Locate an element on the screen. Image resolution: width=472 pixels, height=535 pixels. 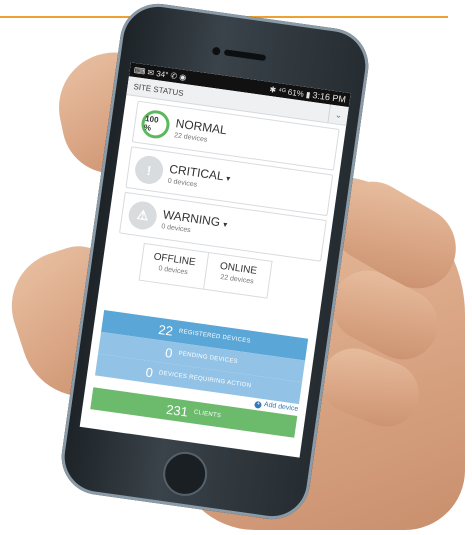
offline-cell: OFFLINE 0 devices is located at coordinates (173, 266).